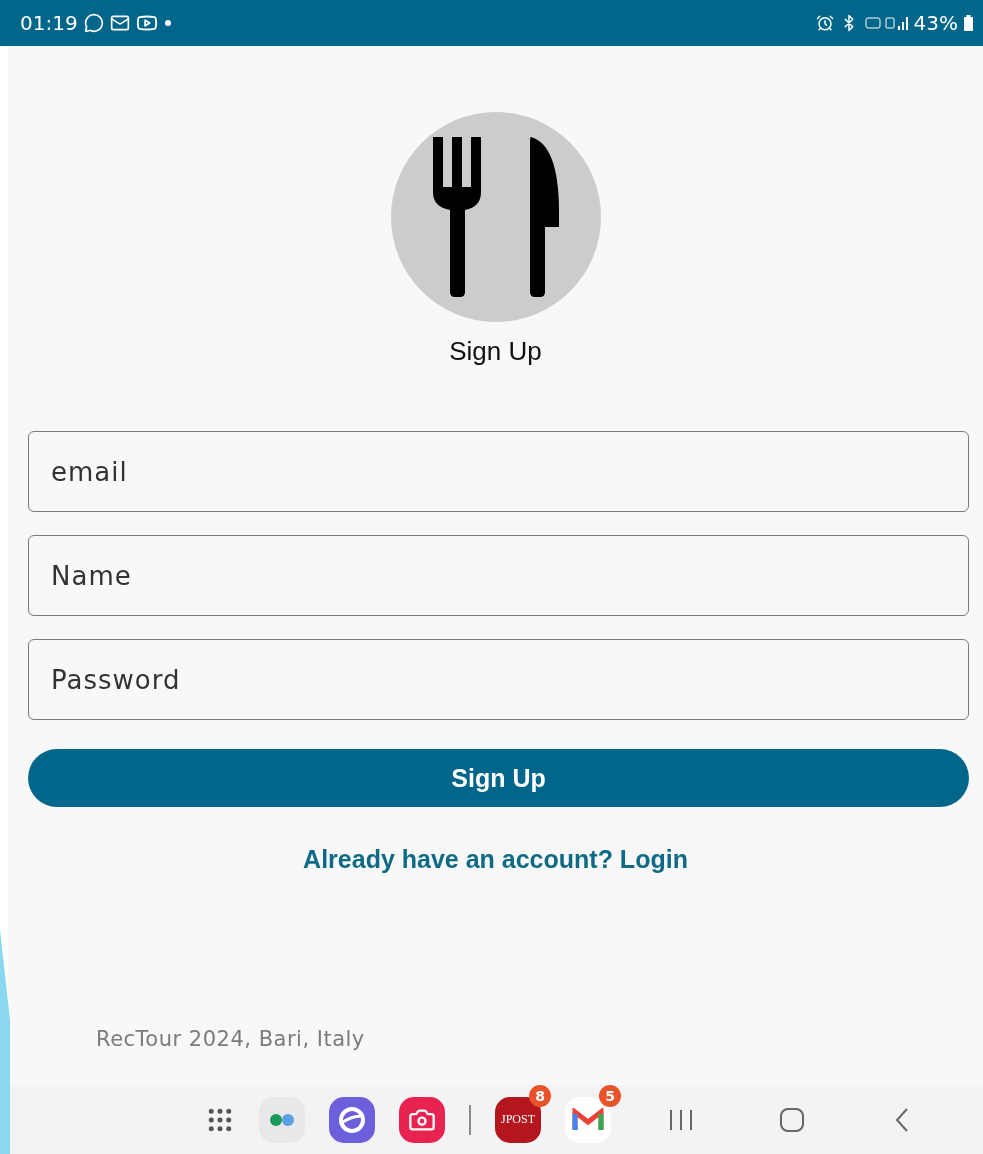 This screenshot has width=983, height=1154. Describe the element at coordinates (824, 23) in the screenshot. I see `alarm-icon` at that location.